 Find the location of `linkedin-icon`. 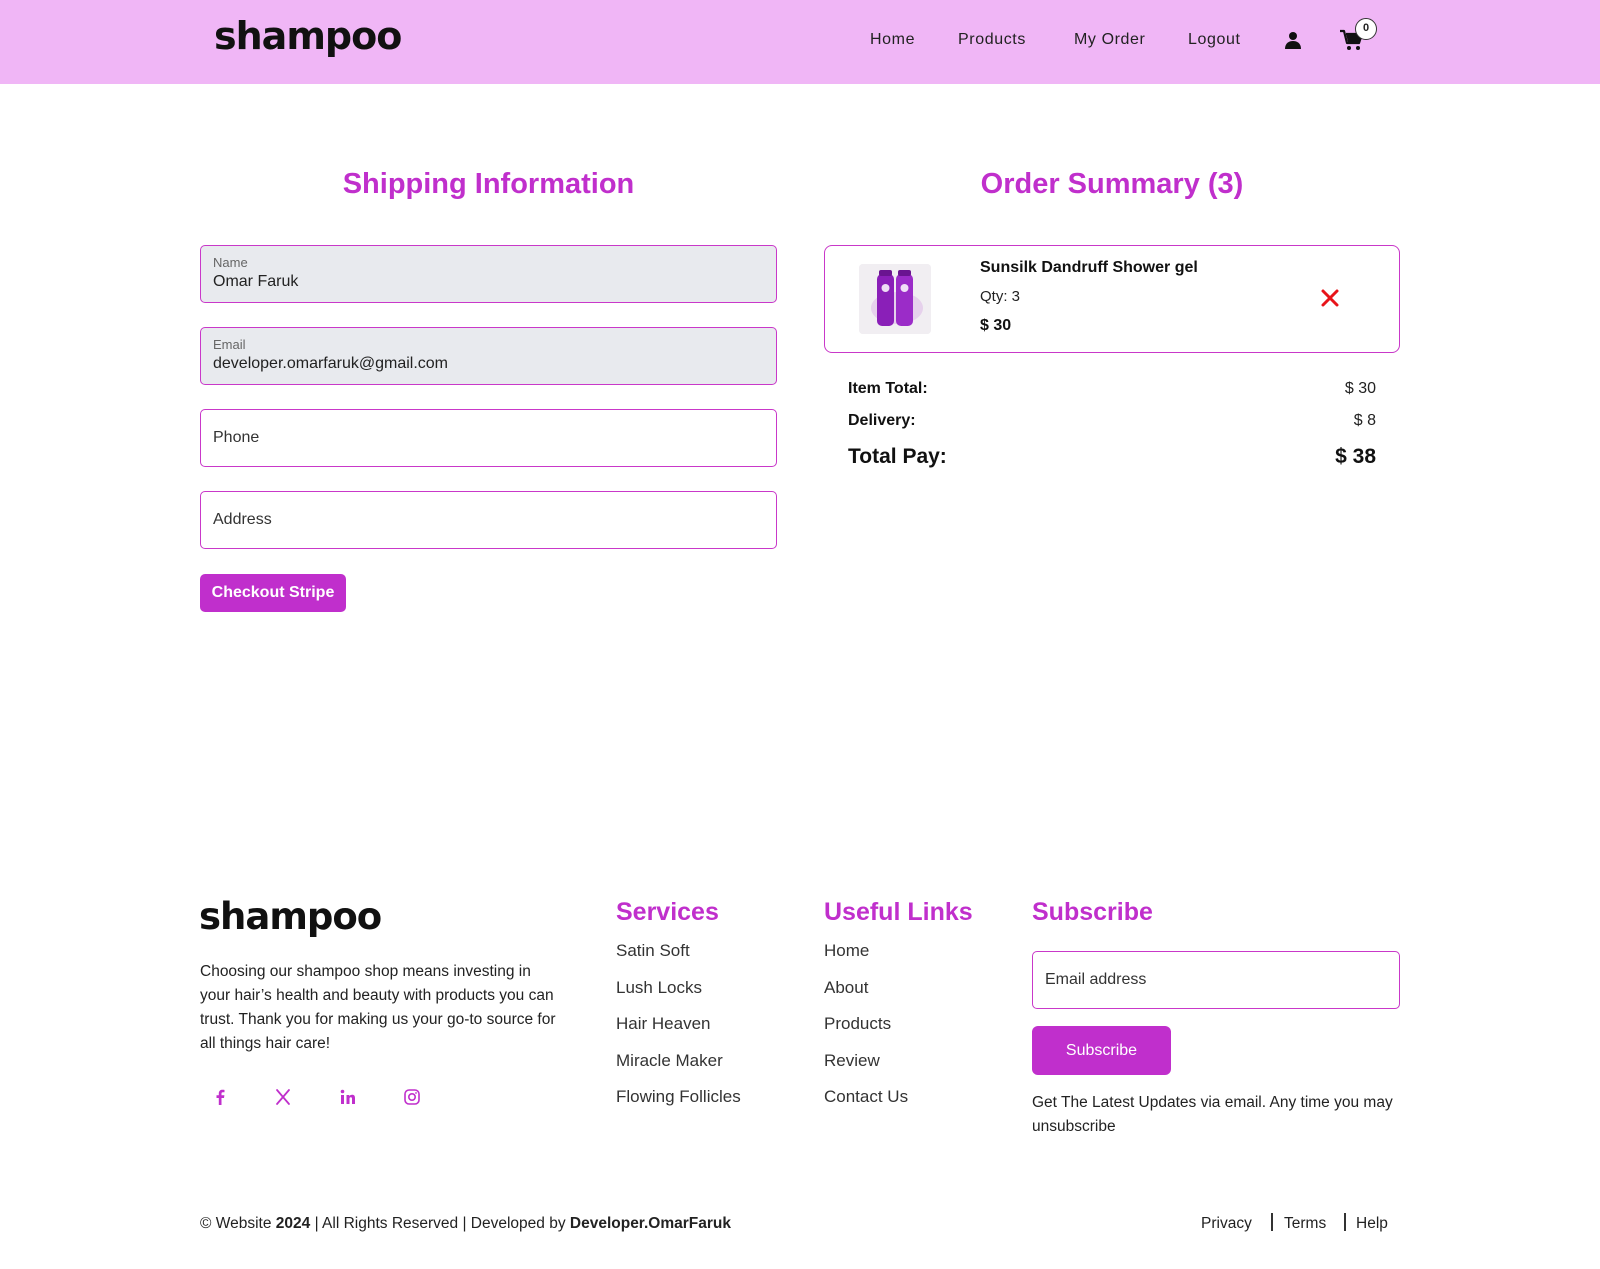

linkedin-icon is located at coordinates (348, 1097).